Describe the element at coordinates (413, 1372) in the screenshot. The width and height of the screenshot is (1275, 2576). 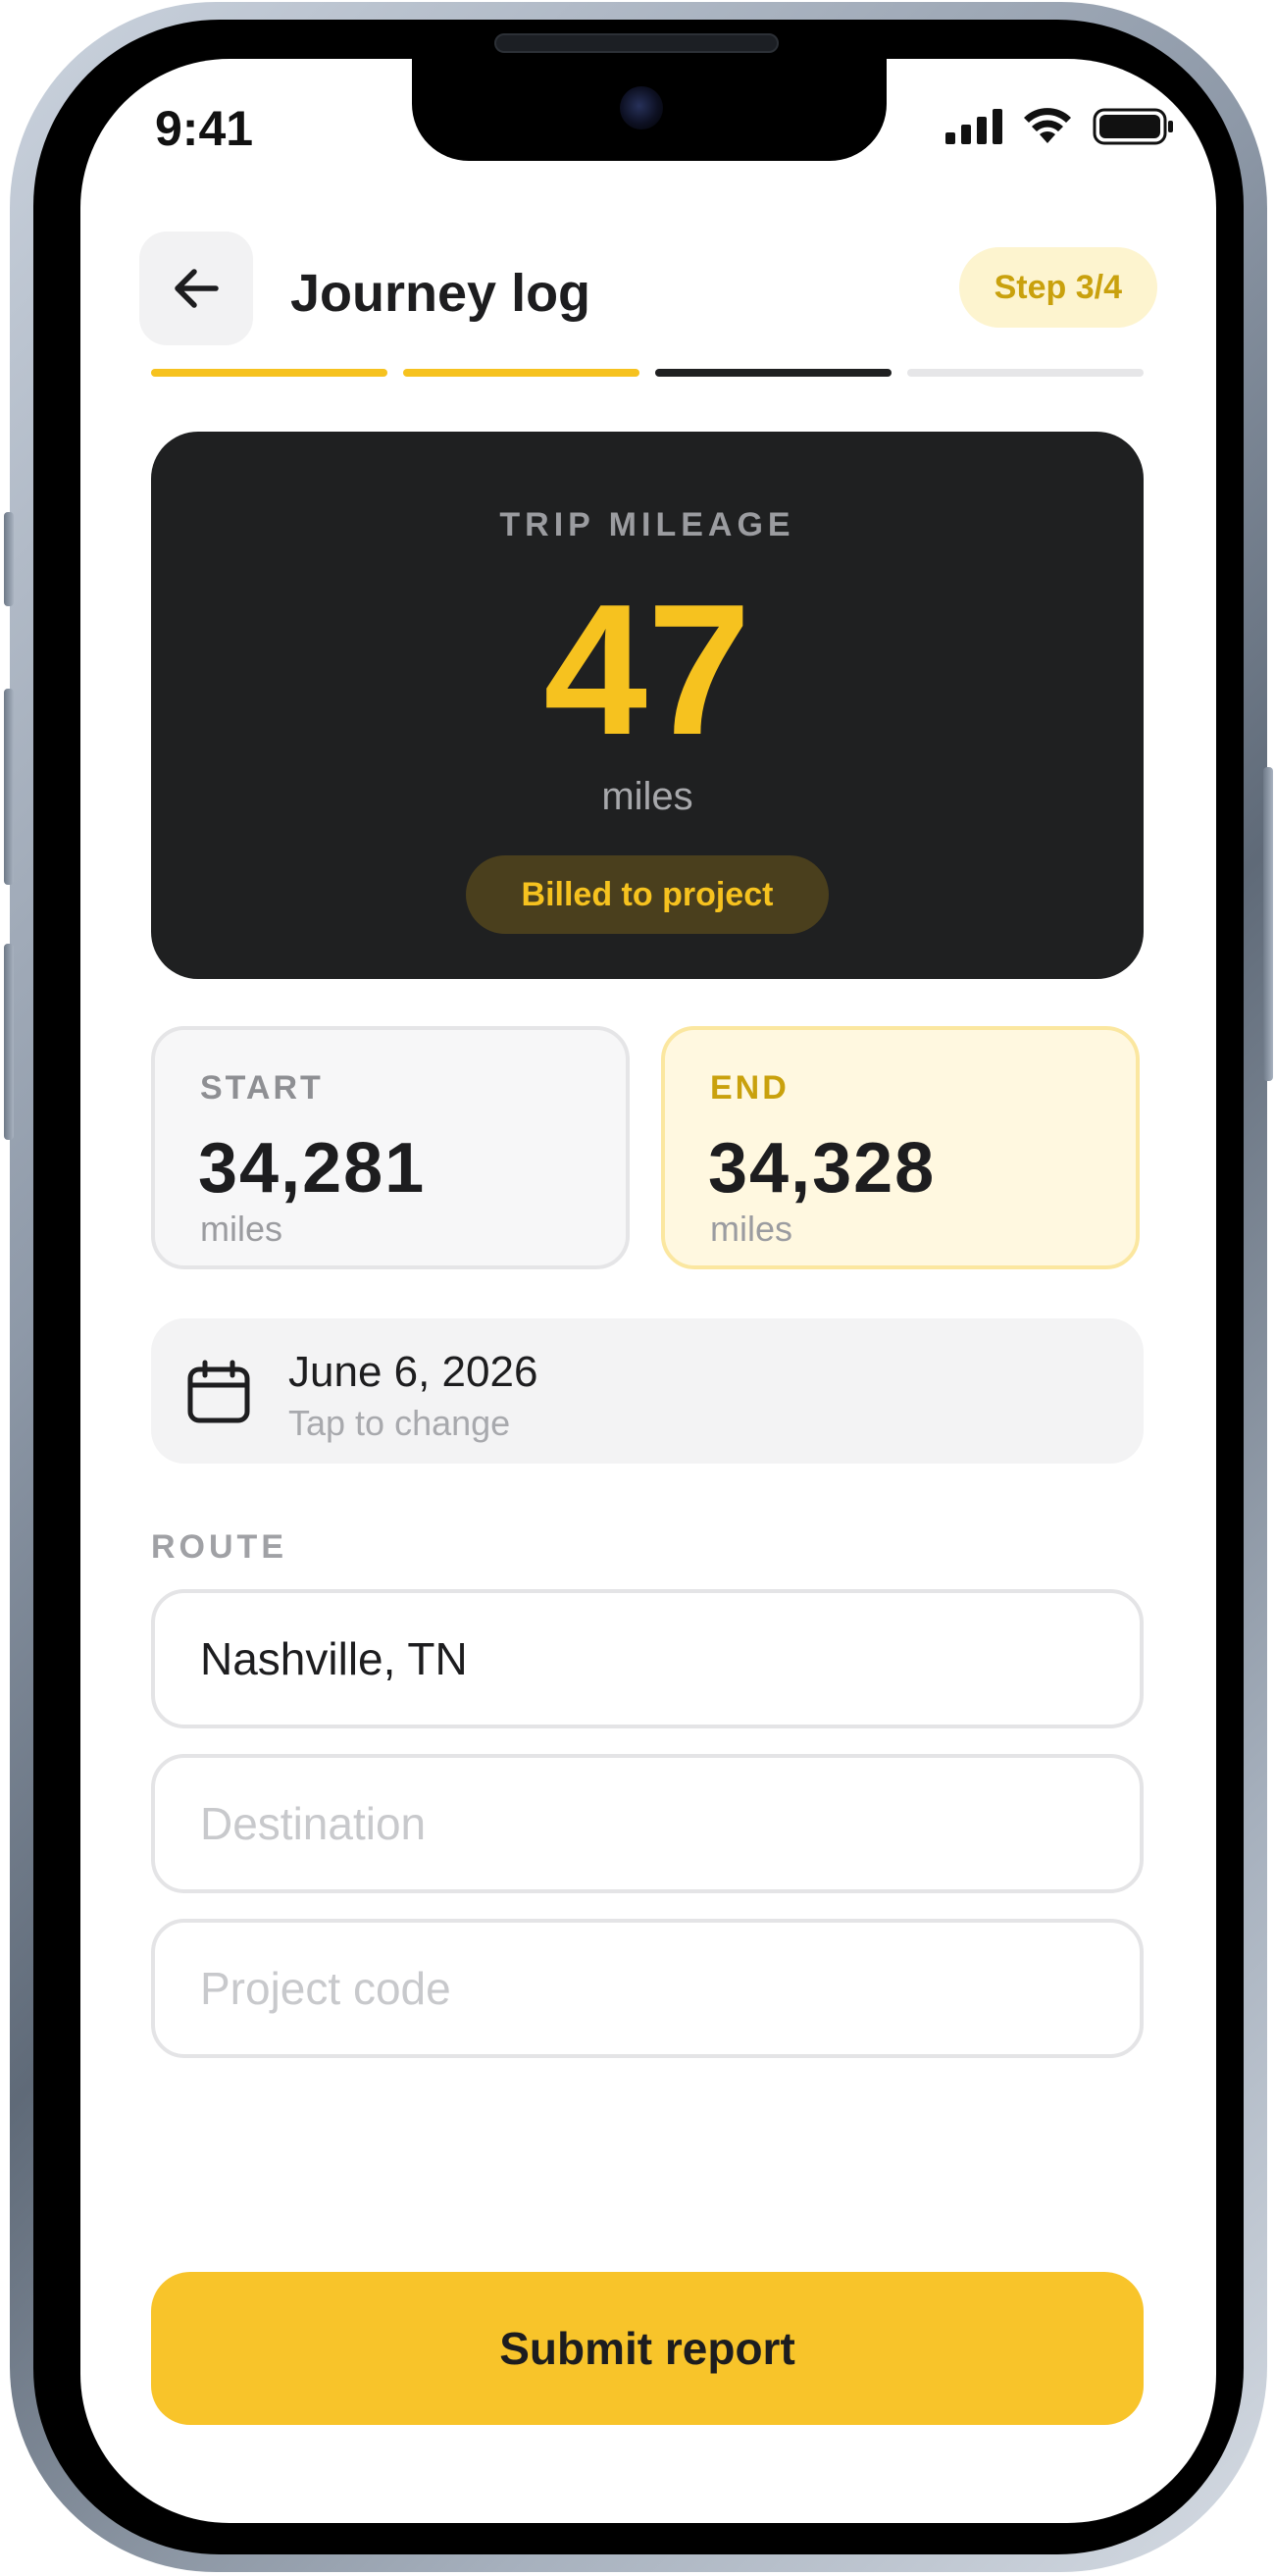
I see `date-value: June 6, 2026` at that location.